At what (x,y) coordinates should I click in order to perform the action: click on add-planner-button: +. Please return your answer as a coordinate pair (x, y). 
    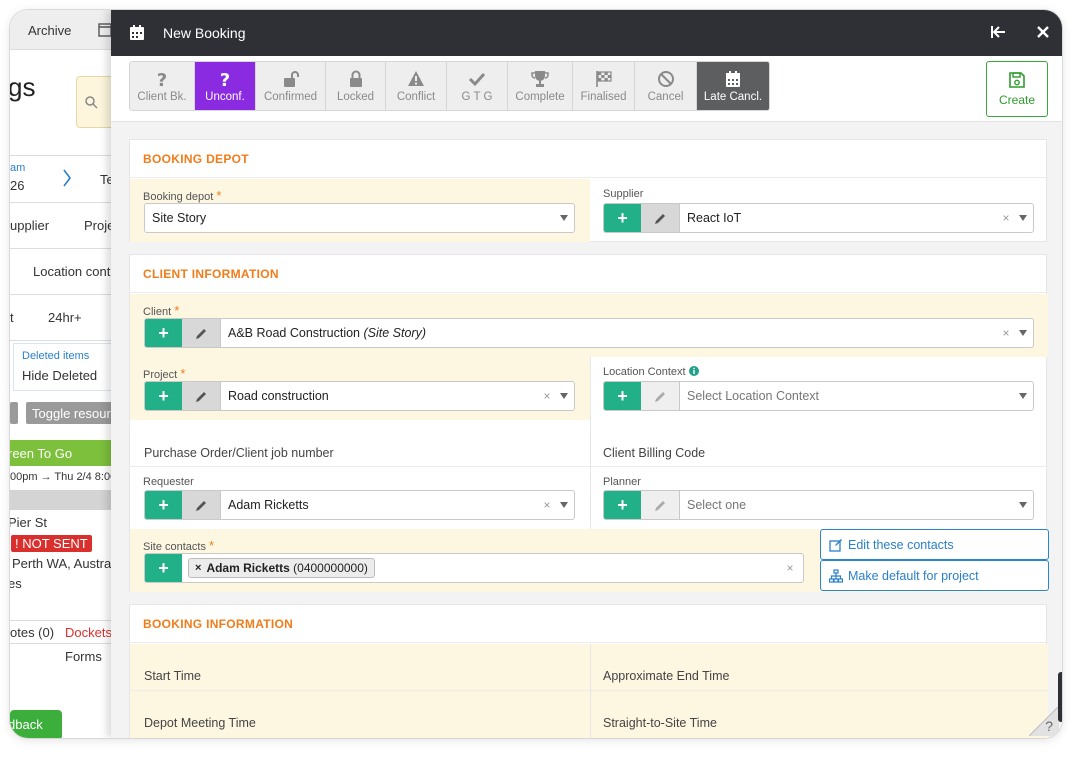
    Looking at the image, I should click on (622, 505).